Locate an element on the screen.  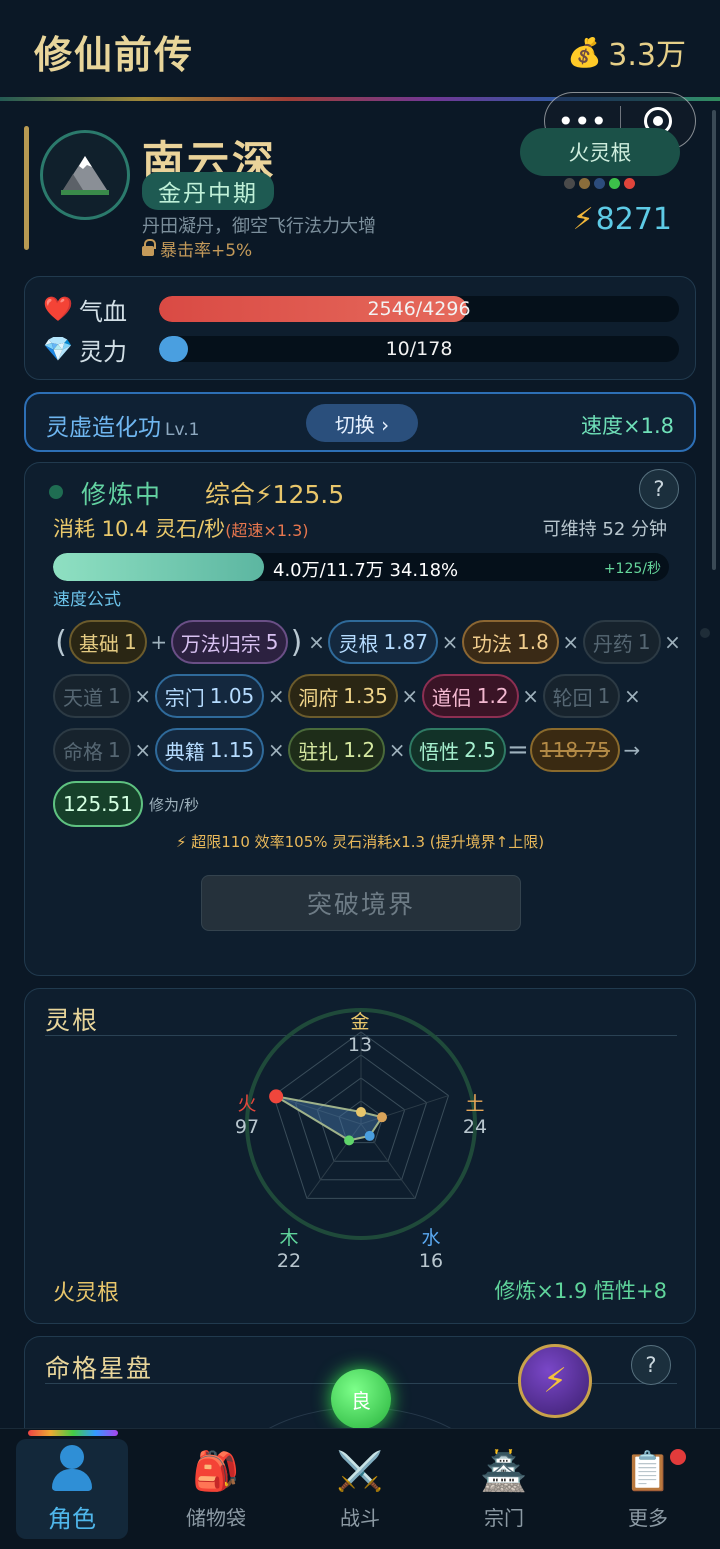
cultivation-help-button: ? is located at coordinates (659, 489).